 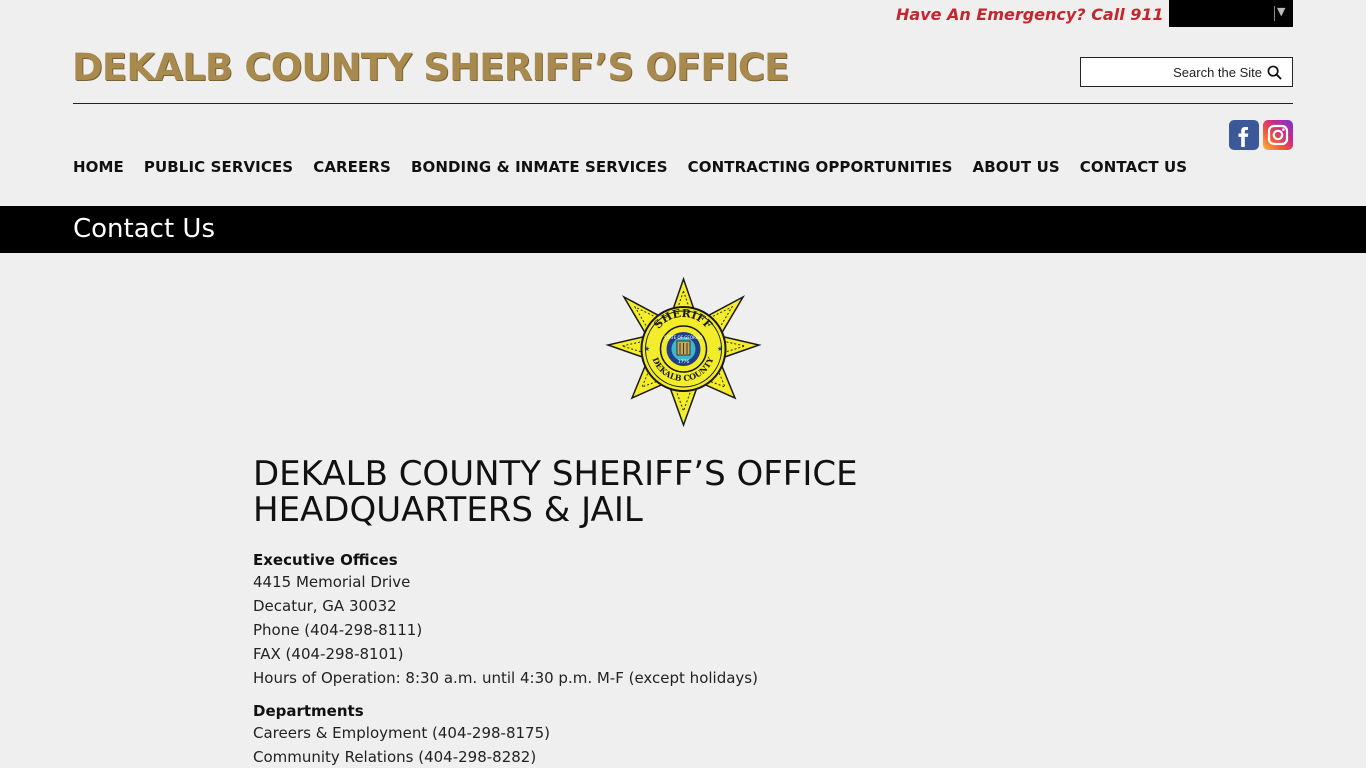 I want to click on page-title-banner: Contact Us, so click(x=683, y=229).